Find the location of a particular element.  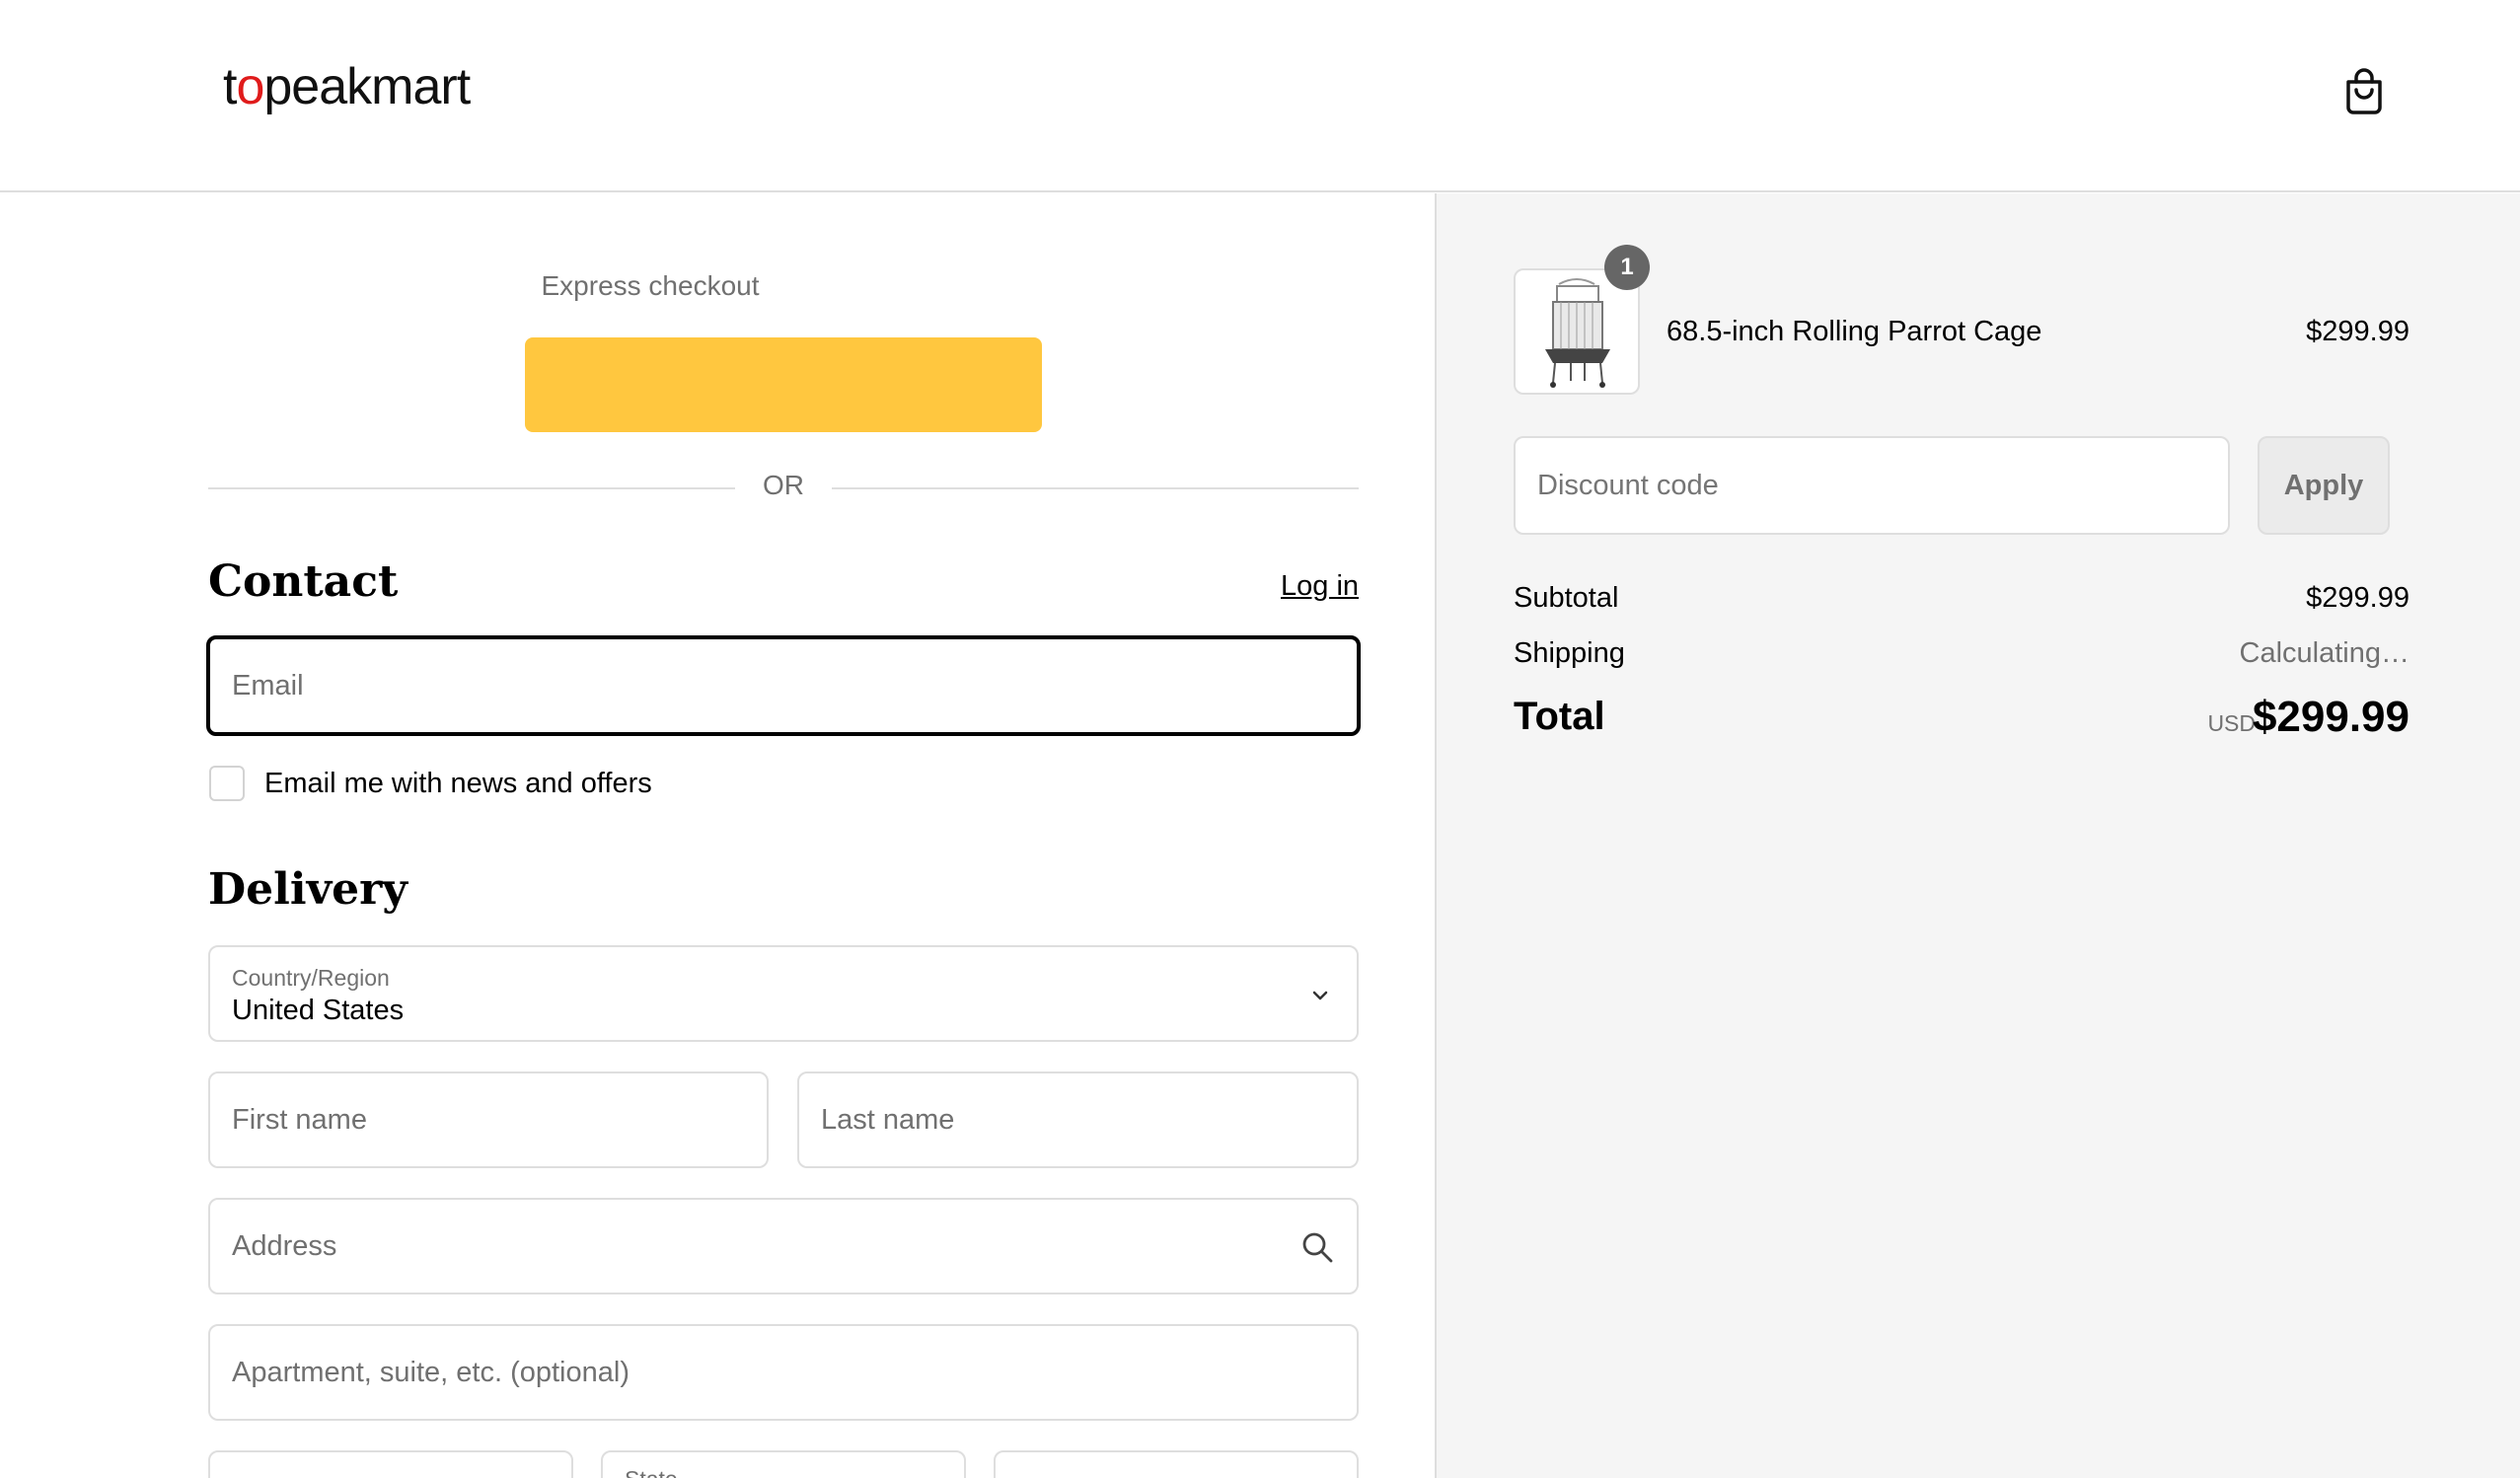

last-name-field is located at coordinates (1078, 1120).